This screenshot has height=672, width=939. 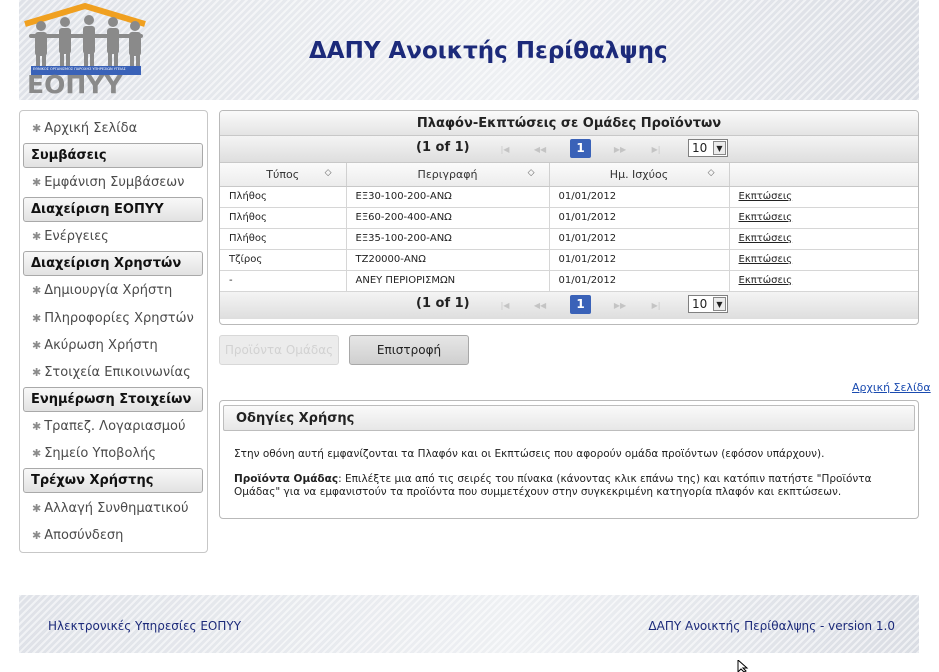 I want to click on home-link: Αρχική Σελίδα, so click(x=891, y=387).